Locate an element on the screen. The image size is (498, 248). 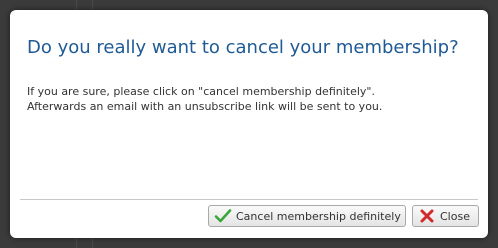
cancel-membership-button: Cancel membership definitely is located at coordinates (307, 216).